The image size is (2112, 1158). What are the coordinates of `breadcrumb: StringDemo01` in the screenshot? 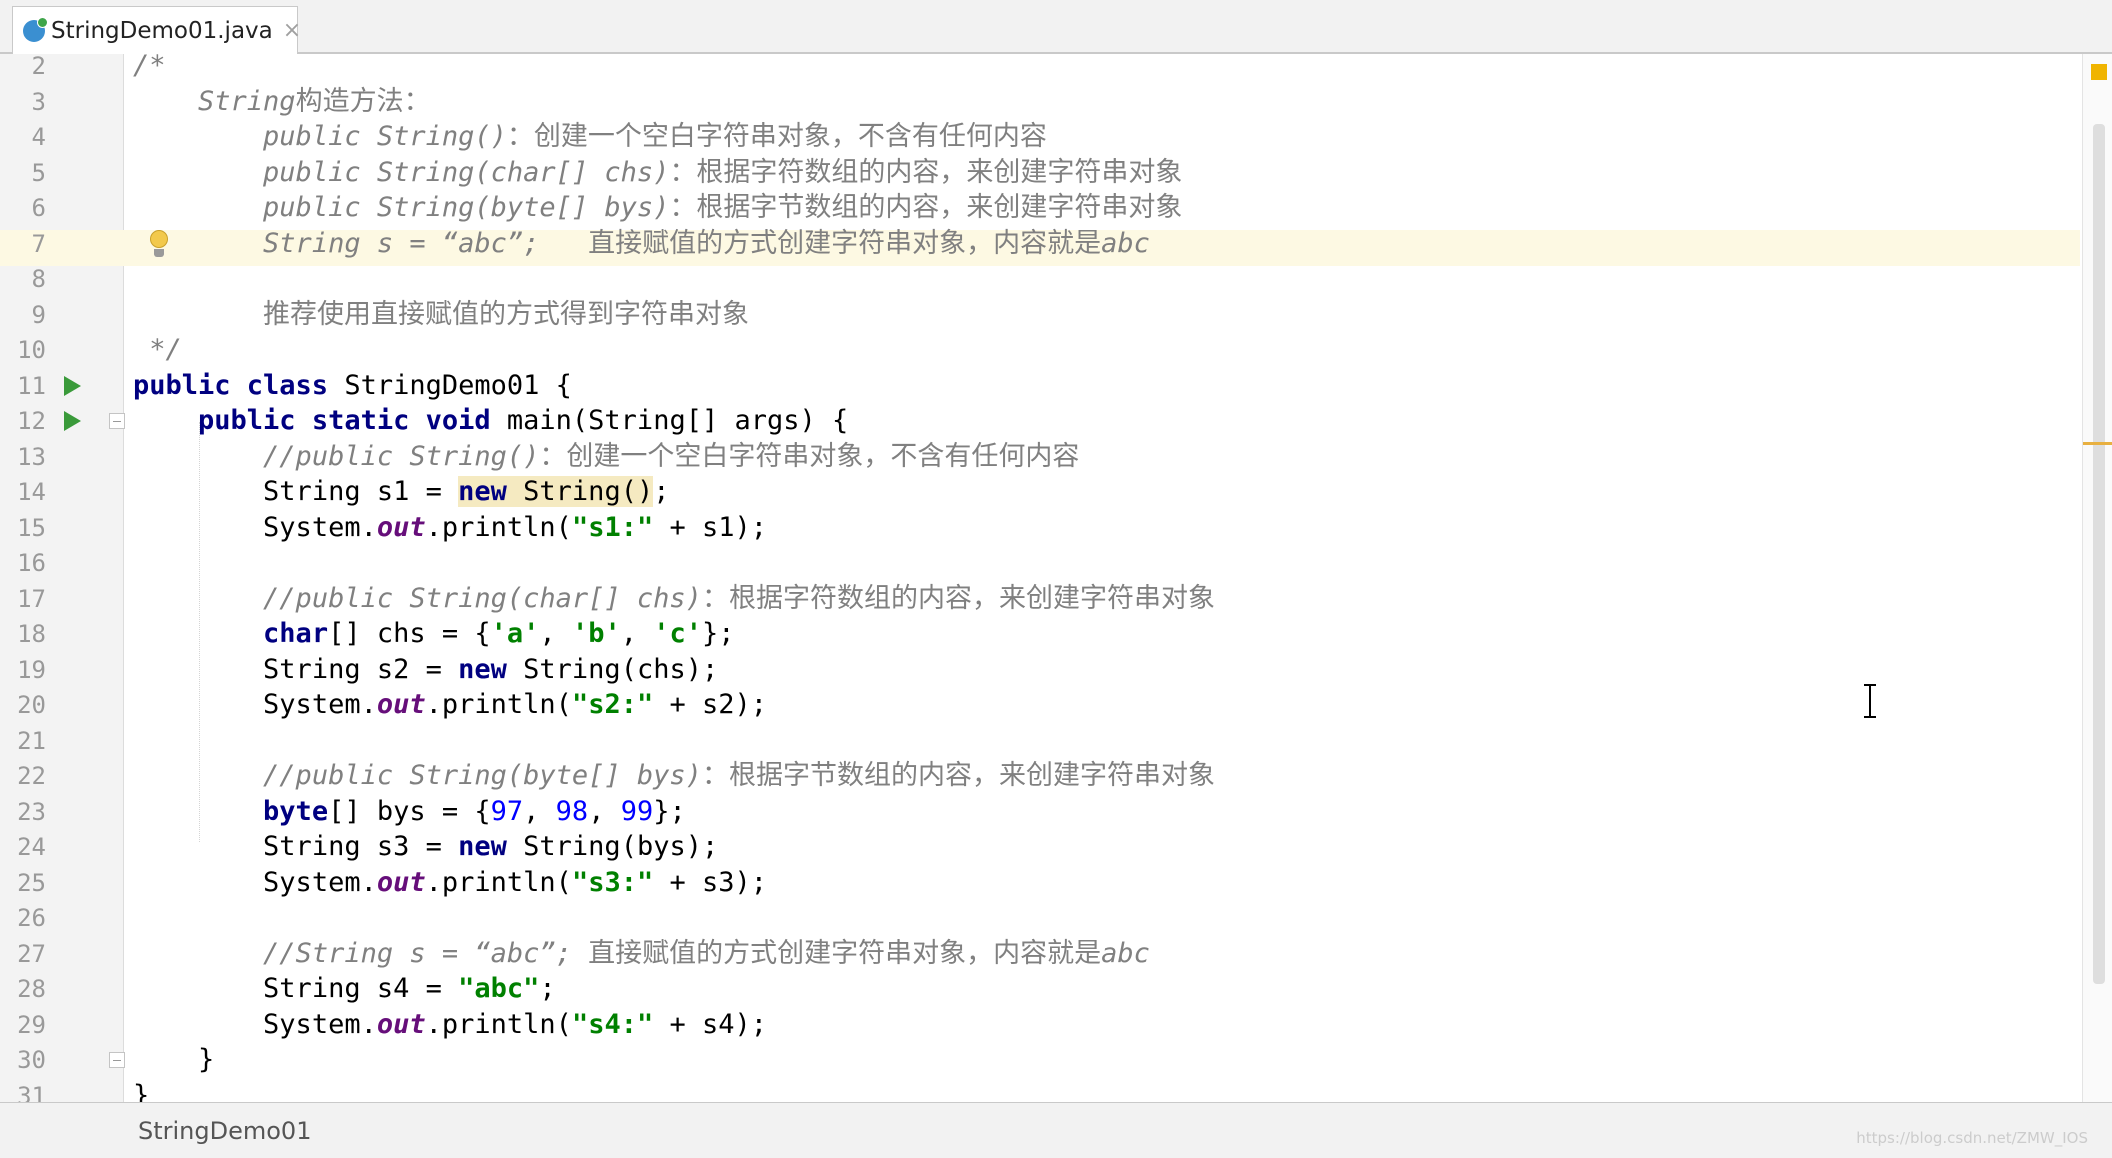 It's located at (224, 1131).